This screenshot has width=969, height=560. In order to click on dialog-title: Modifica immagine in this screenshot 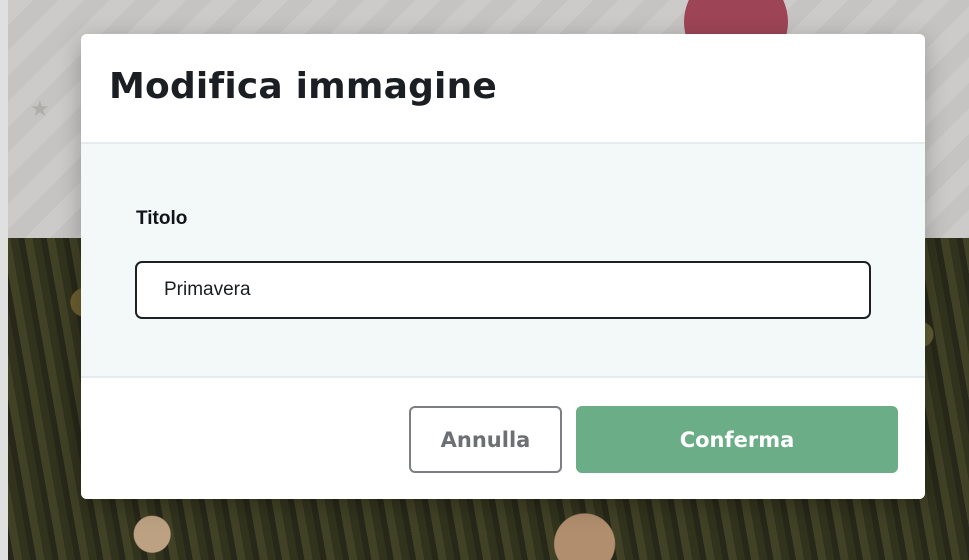, I will do `click(303, 86)`.